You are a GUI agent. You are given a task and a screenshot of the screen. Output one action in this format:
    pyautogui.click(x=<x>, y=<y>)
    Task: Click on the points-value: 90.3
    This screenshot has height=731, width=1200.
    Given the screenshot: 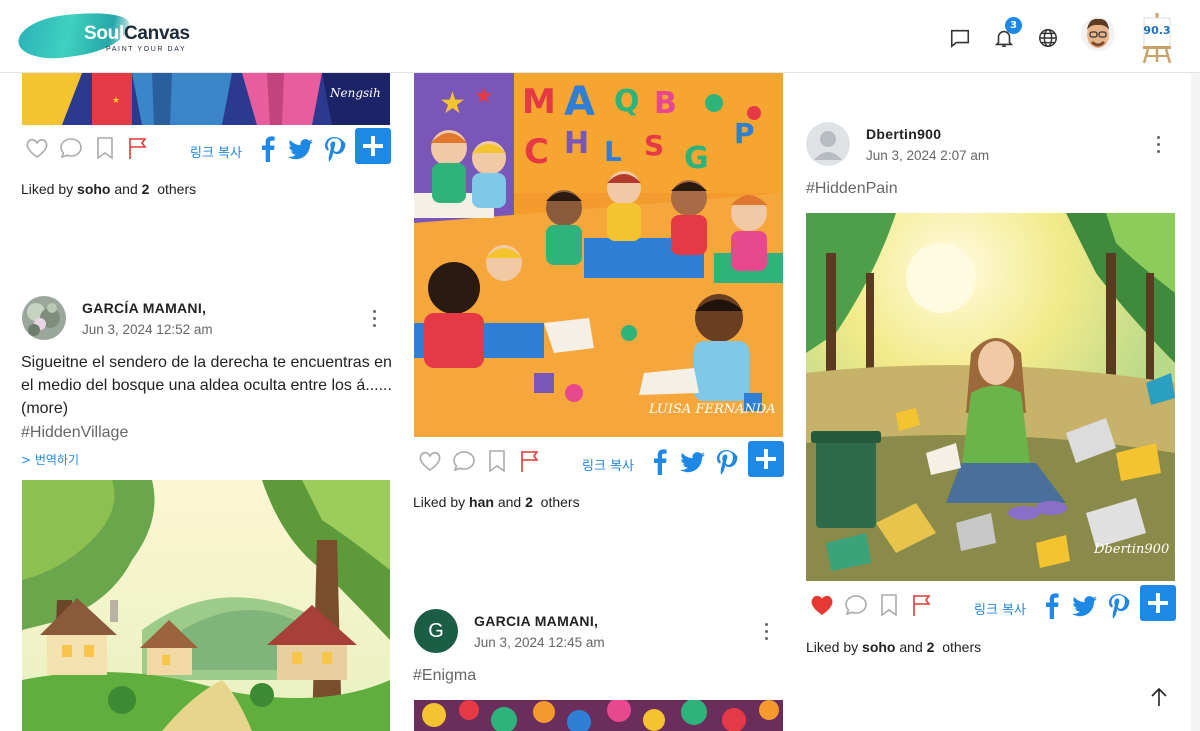 What is the action you would take?
    pyautogui.click(x=1157, y=30)
    